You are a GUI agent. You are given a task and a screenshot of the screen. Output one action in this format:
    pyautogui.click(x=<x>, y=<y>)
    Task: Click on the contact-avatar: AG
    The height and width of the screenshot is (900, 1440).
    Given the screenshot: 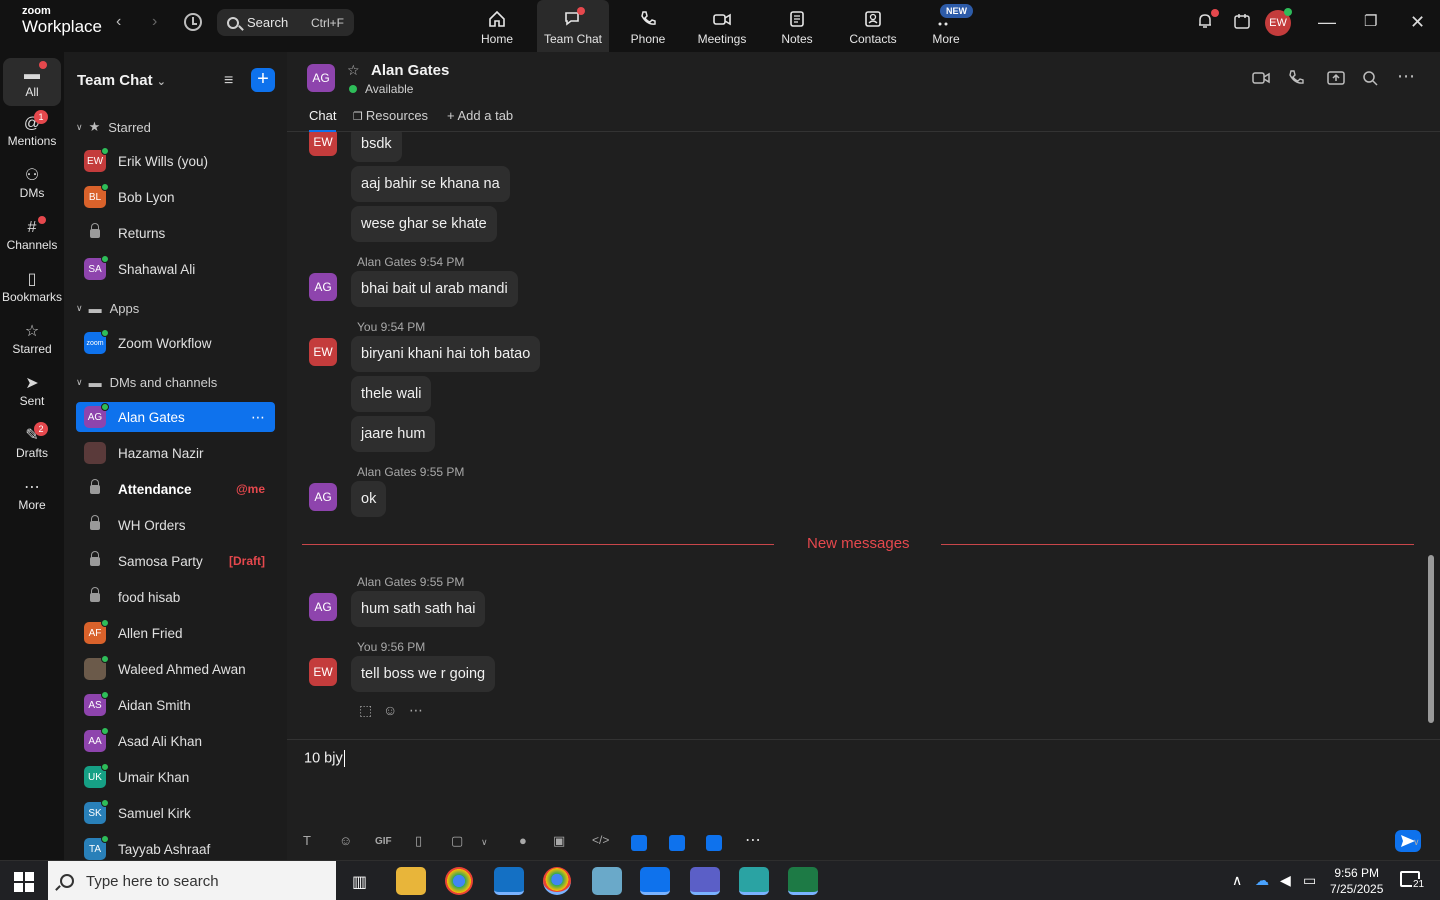 What is the action you would take?
    pyautogui.click(x=321, y=78)
    